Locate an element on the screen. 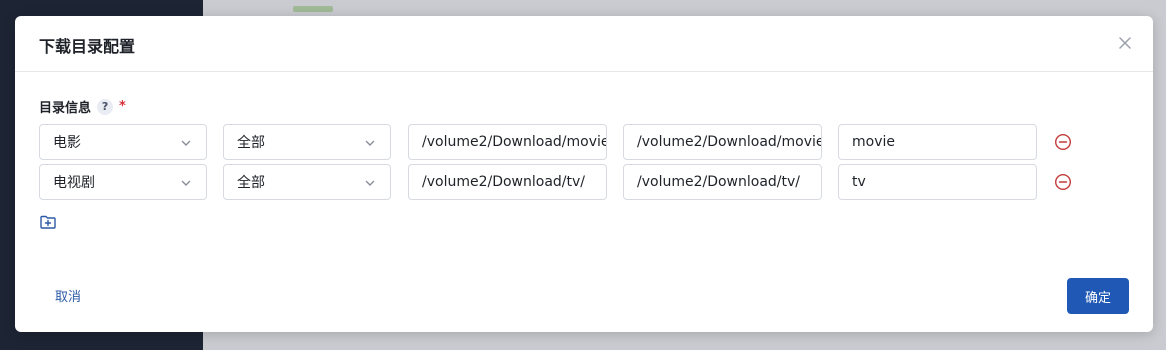 Image resolution: width=1166 pixels, height=350 pixels. confirm-button: 确定 is located at coordinates (1098, 296).